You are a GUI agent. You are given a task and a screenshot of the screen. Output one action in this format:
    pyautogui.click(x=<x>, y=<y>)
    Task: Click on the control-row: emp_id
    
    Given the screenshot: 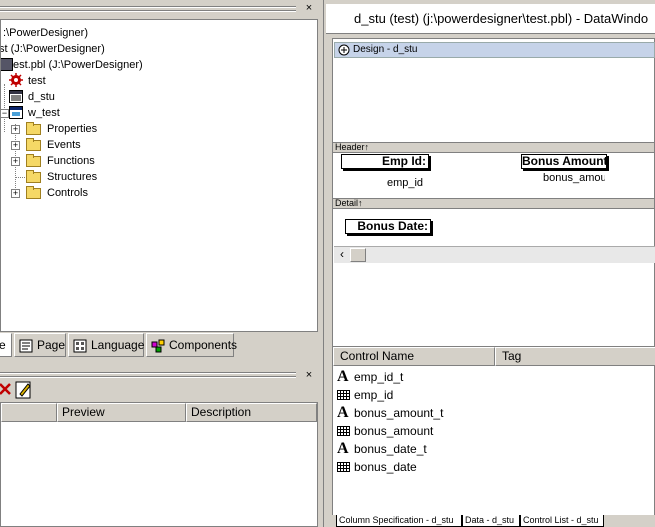 What is the action you would take?
    pyautogui.click(x=365, y=395)
    